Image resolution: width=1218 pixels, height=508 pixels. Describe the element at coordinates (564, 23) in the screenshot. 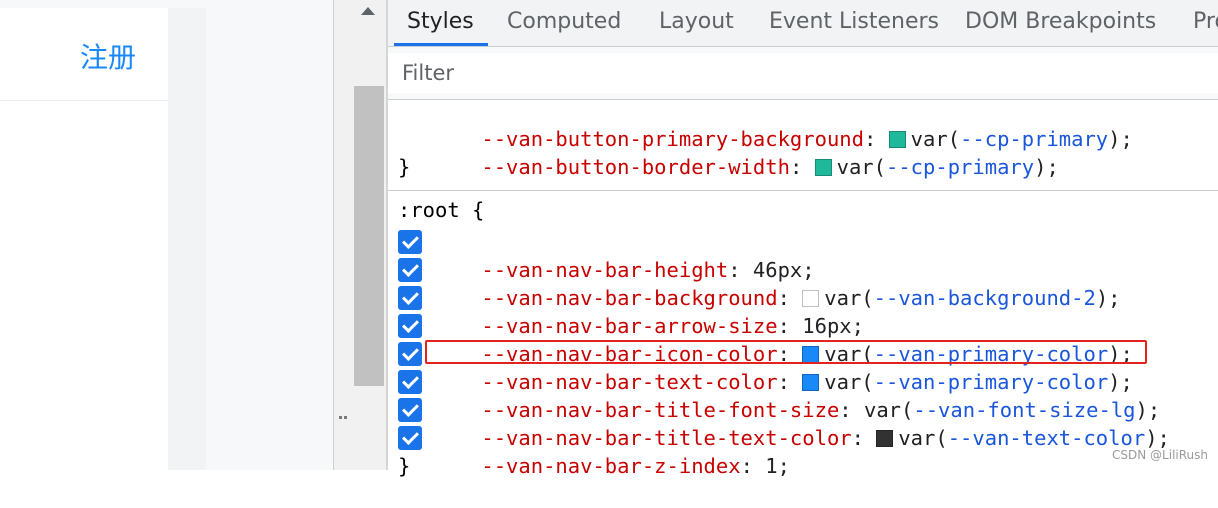

I see `tab-computed: Computed` at that location.